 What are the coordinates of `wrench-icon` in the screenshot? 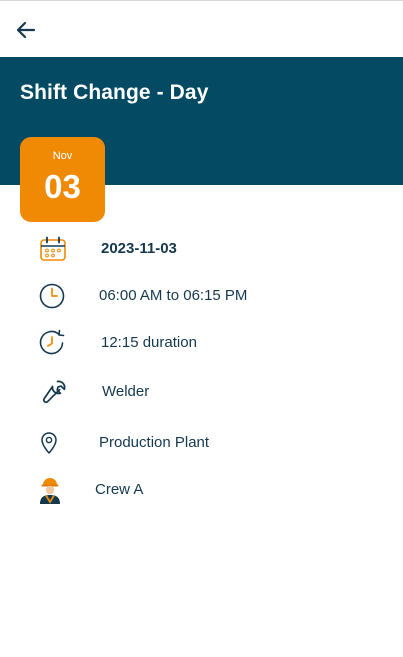 It's located at (54, 392).